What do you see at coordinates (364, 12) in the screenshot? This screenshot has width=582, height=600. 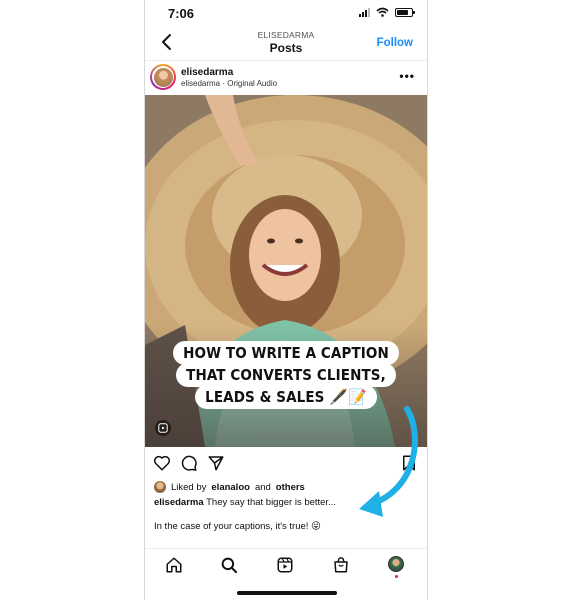 I see `signal-icon` at bounding box center [364, 12].